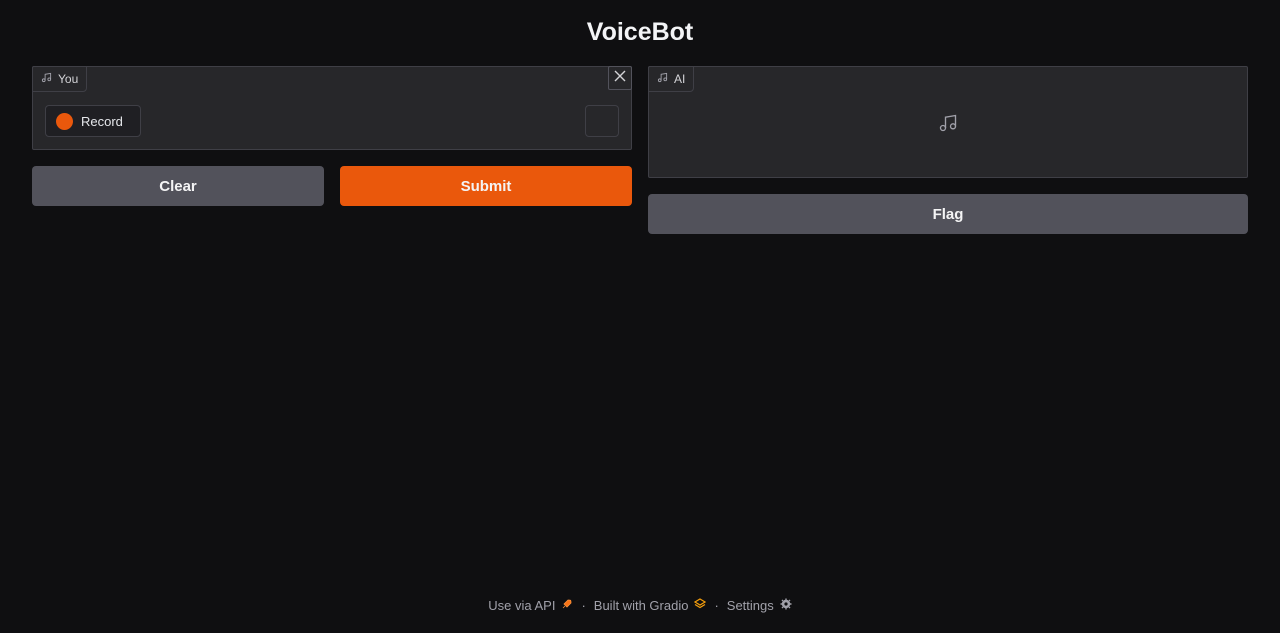 The width and height of the screenshot is (1280, 633). What do you see at coordinates (700, 605) in the screenshot?
I see `gradio-logo-icon` at bounding box center [700, 605].